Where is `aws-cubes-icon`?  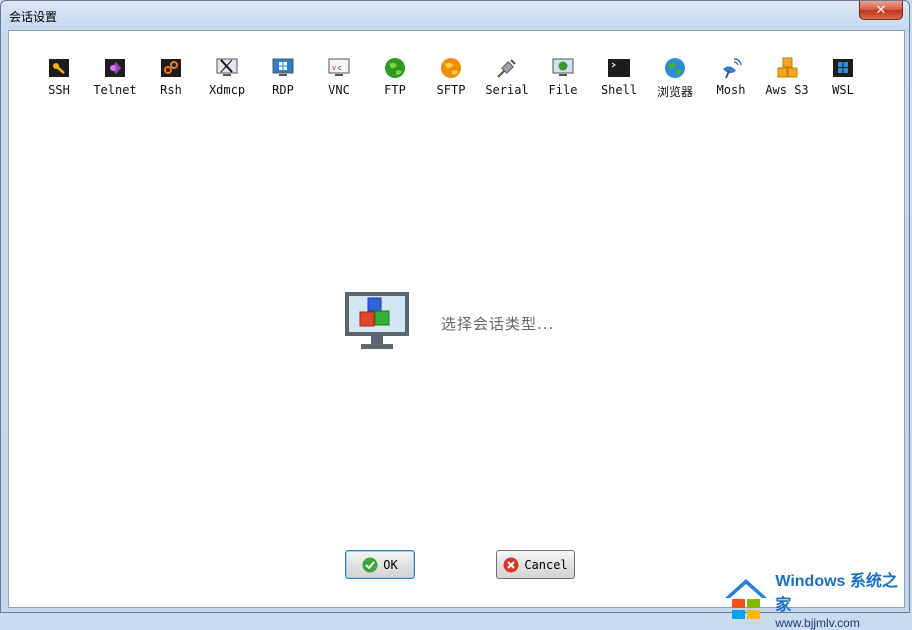
aws-cubes-icon is located at coordinates (787, 68).